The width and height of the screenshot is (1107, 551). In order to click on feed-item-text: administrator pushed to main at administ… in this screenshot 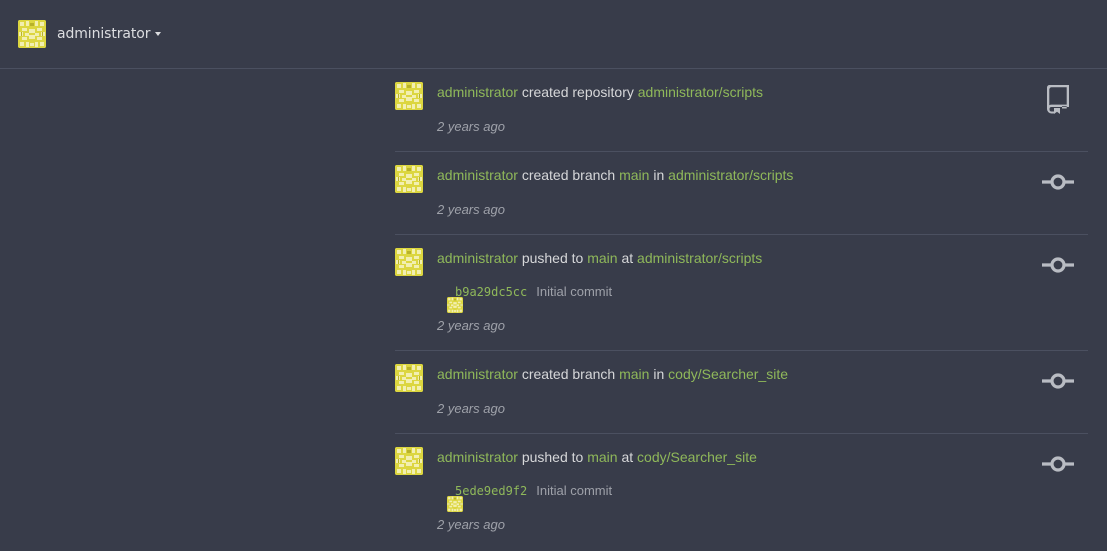, I will do `click(599, 258)`.